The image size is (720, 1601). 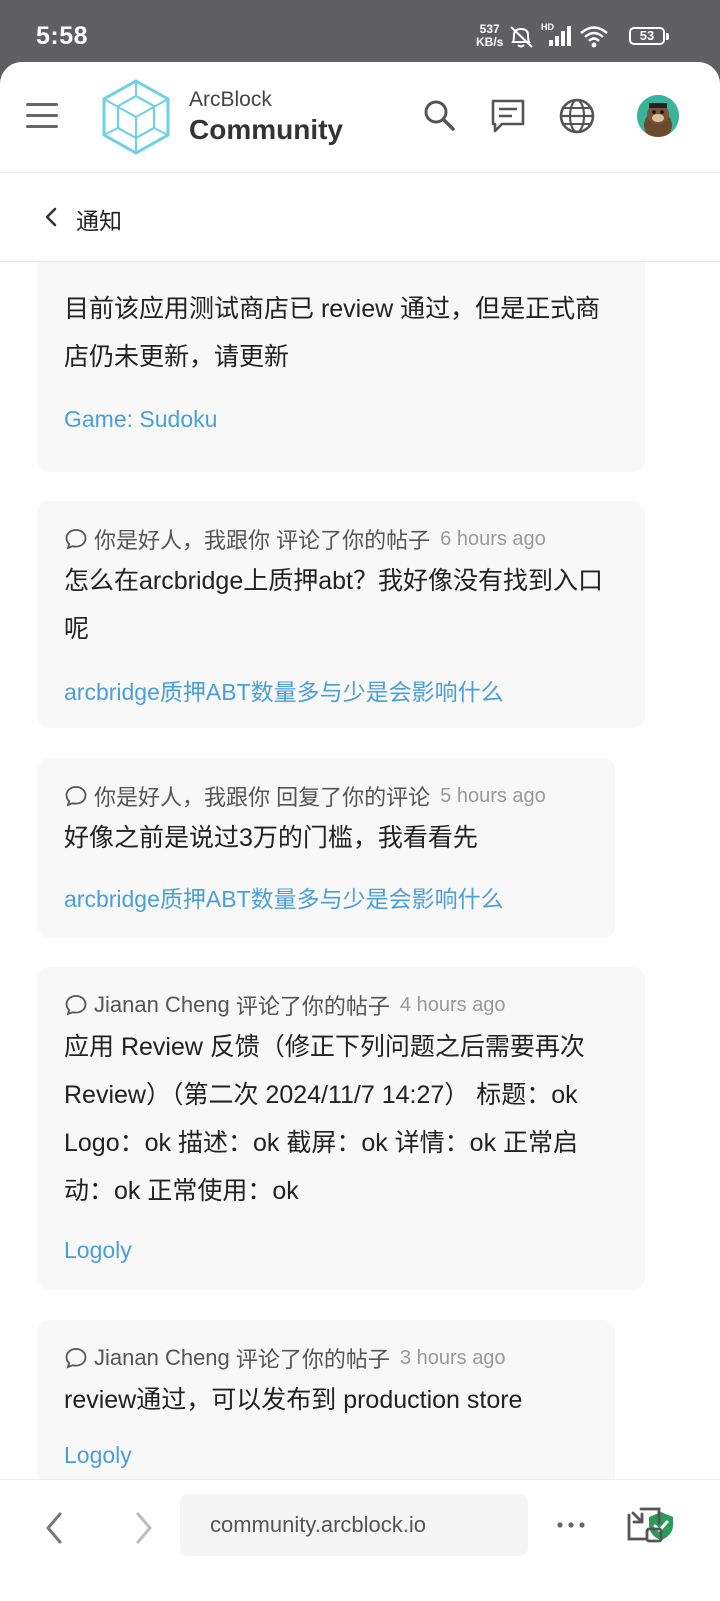 I want to click on notification-action: 回复了你的评论, so click(x=353, y=797).